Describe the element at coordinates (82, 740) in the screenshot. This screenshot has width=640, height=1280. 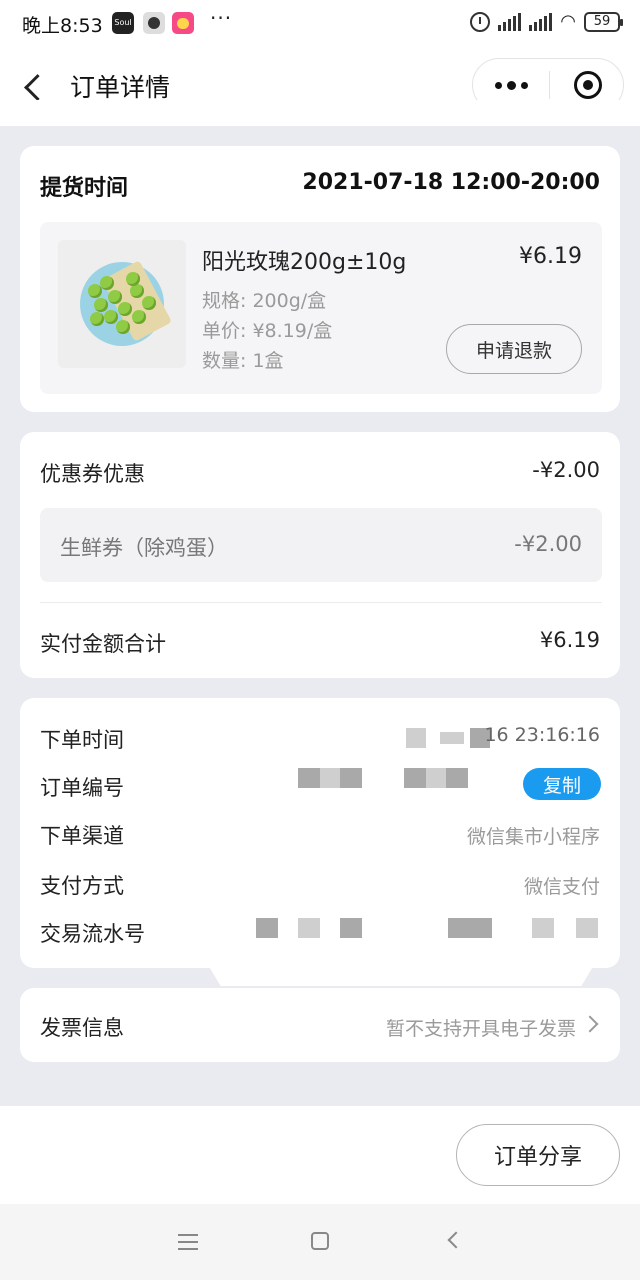
I see `order-time-label: 下单时间` at that location.